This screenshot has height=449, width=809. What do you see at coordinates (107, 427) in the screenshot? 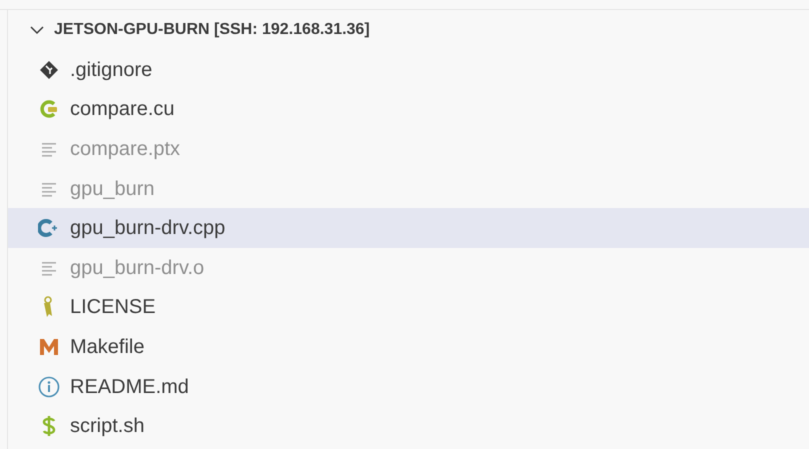
I see `file-name: script.sh` at bounding box center [107, 427].